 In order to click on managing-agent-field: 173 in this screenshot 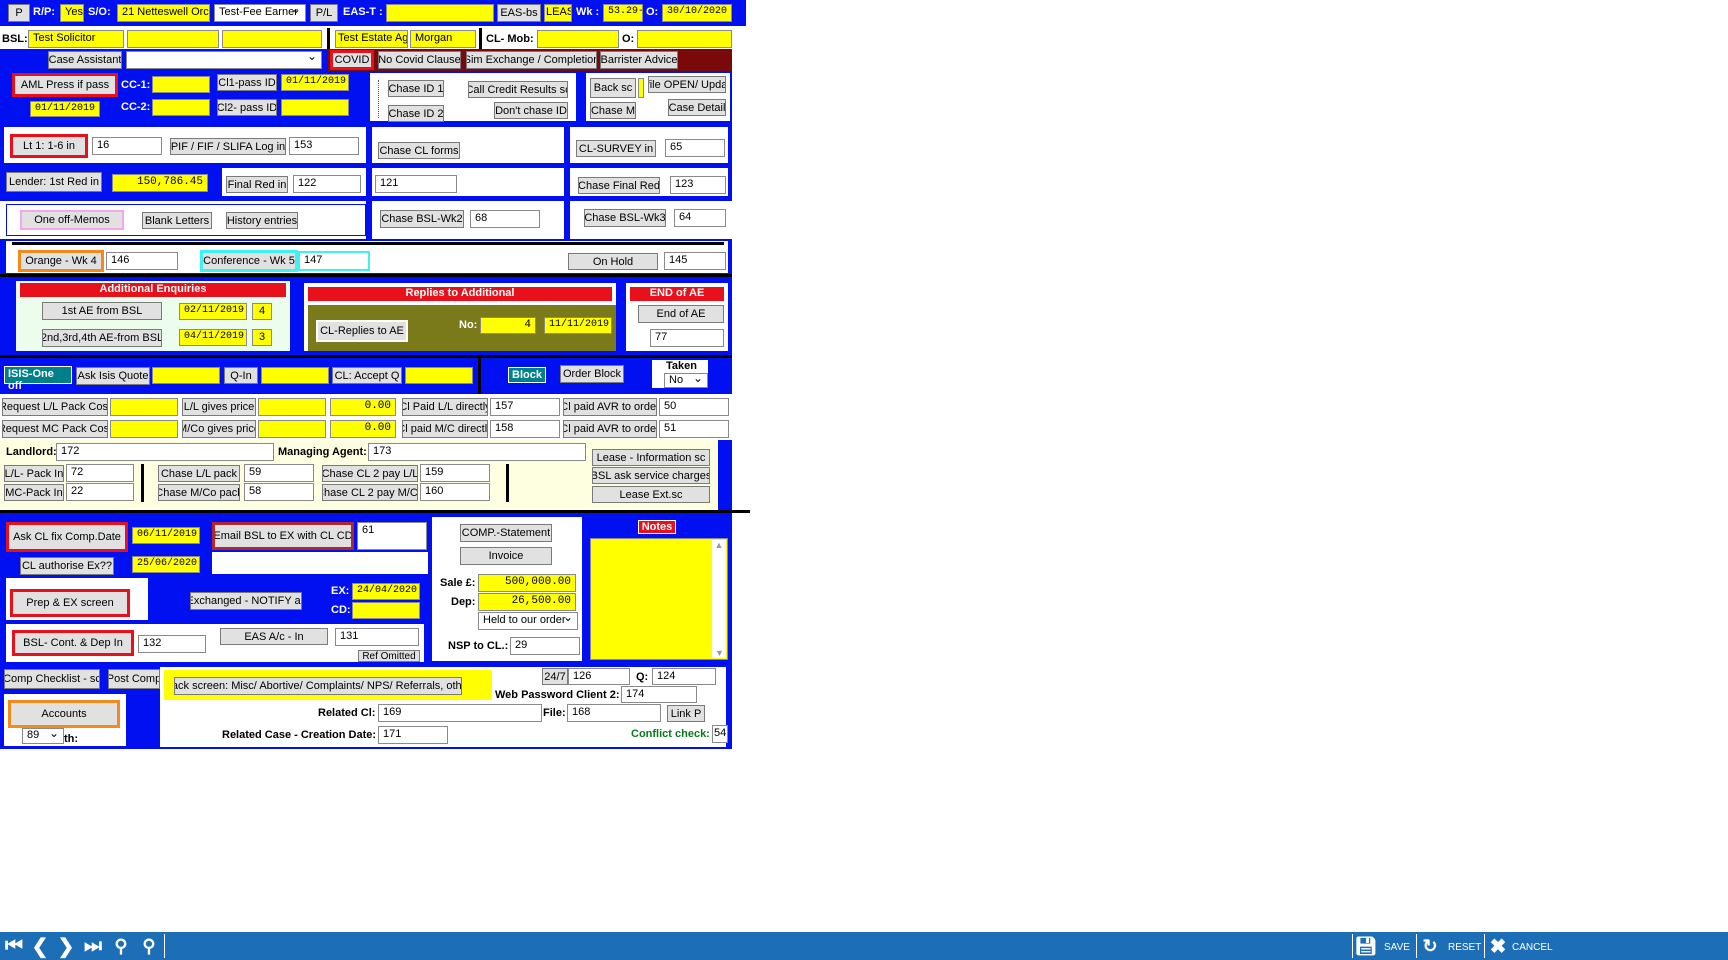, I will do `click(477, 452)`.